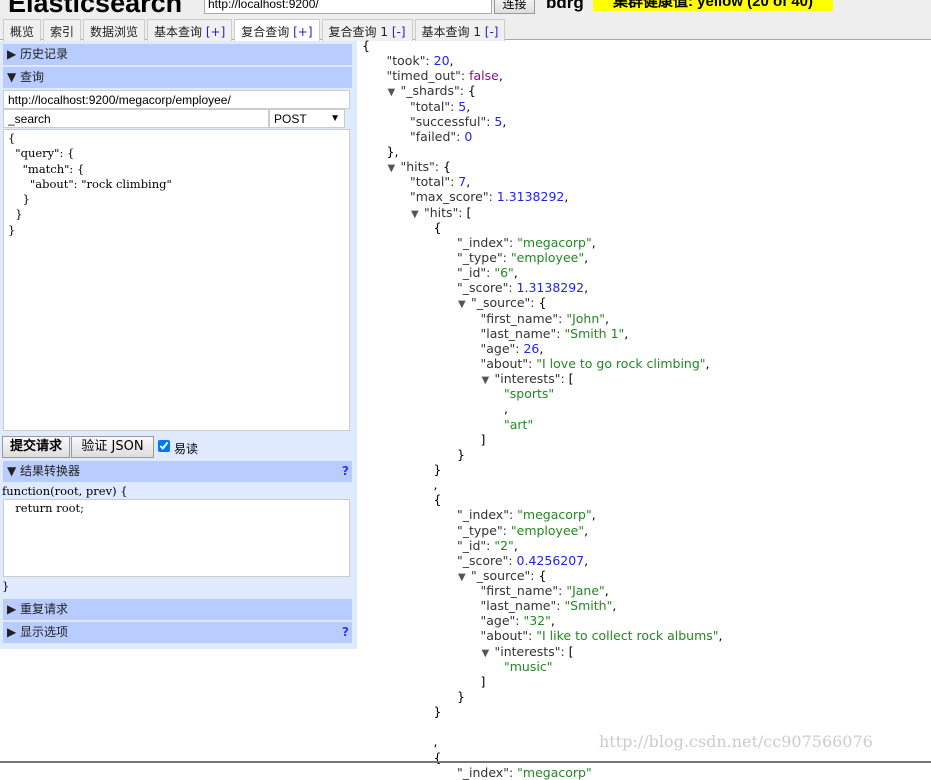 This screenshot has height=780, width=931. Describe the element at coordinates (542, 136) in the screenshot. I see `json-line: "failed": 0` at that location.